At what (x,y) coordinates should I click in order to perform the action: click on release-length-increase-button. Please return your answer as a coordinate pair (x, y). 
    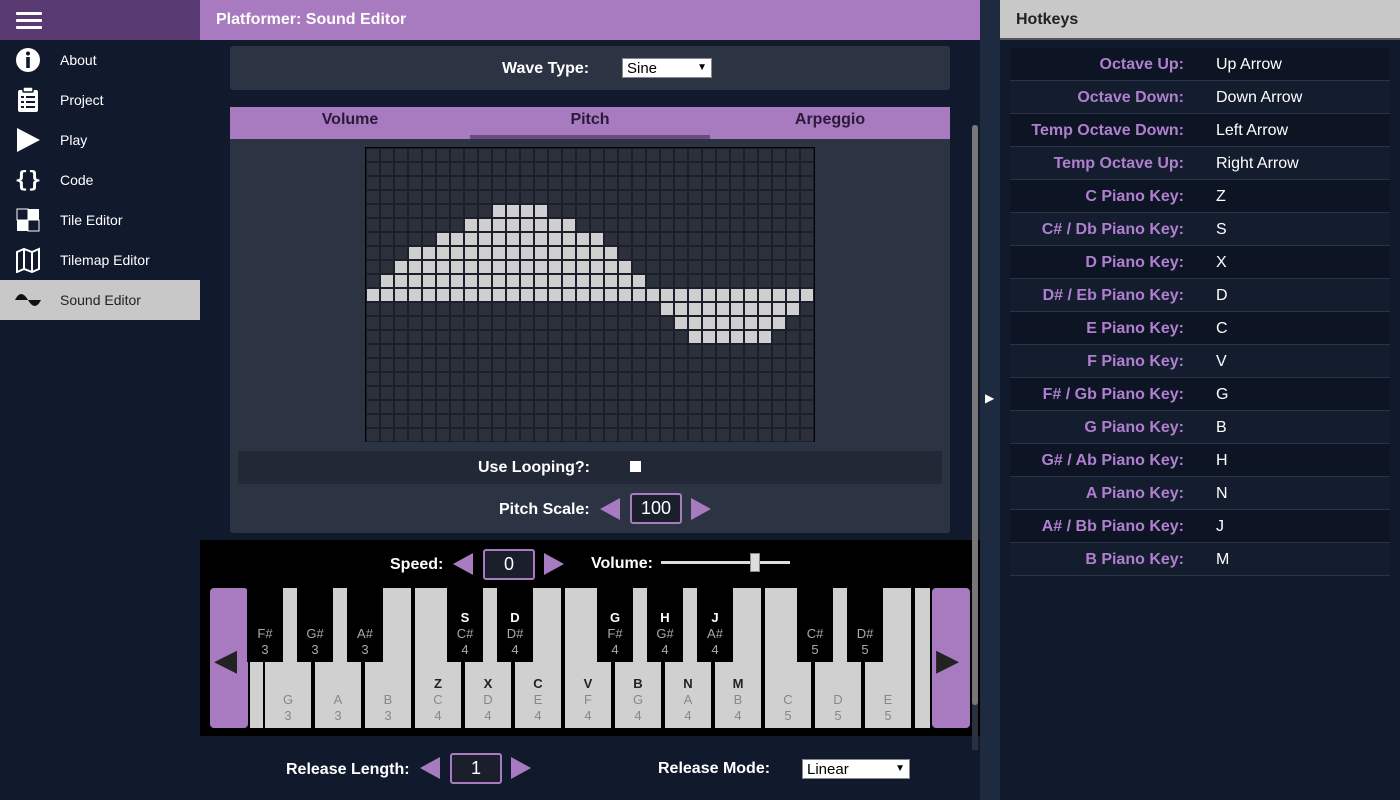
    Looking at the image, I should click on (521, 768).